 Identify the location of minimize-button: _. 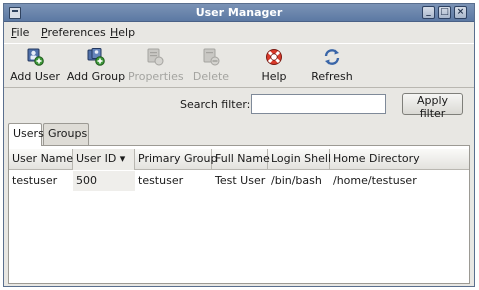
(428, 12).